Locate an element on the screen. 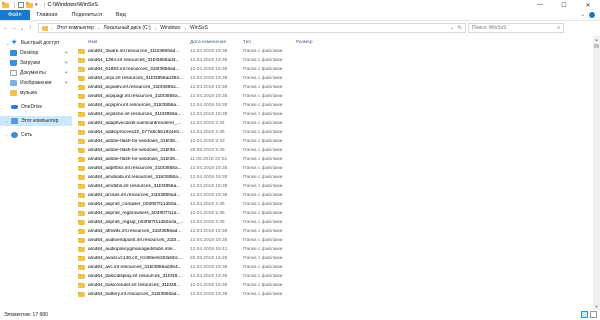 This screenshot has height=320, width=600. nav-item-pictures: Изображения ✦ is located at coordinates (36, 83).